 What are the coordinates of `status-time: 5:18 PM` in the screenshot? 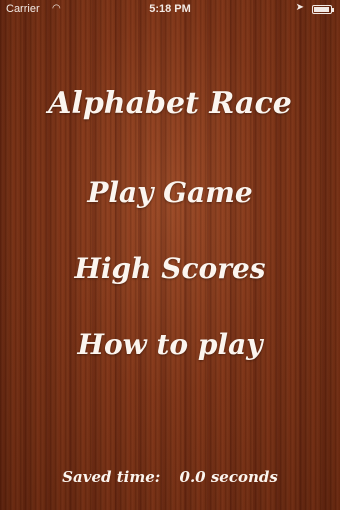 It's located at (170, 9).